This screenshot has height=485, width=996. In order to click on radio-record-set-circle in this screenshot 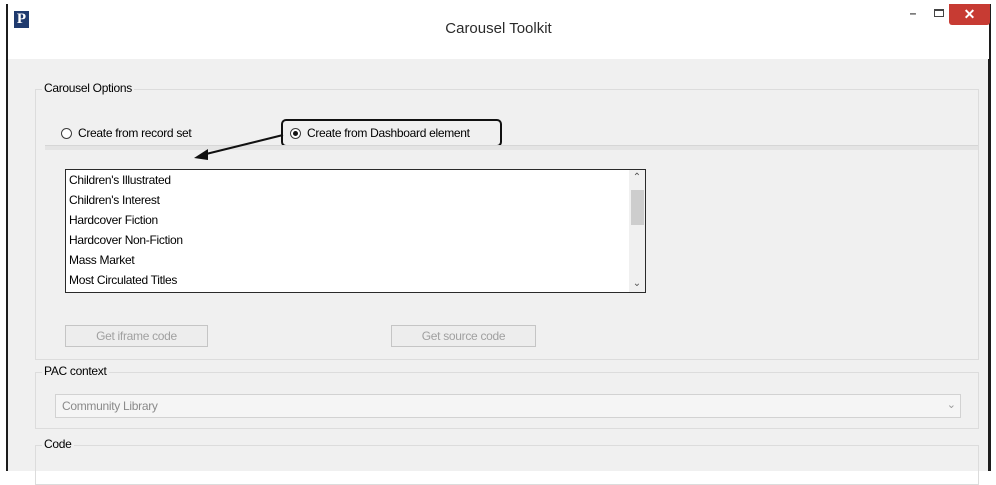, I will do `click(66, 133)`.